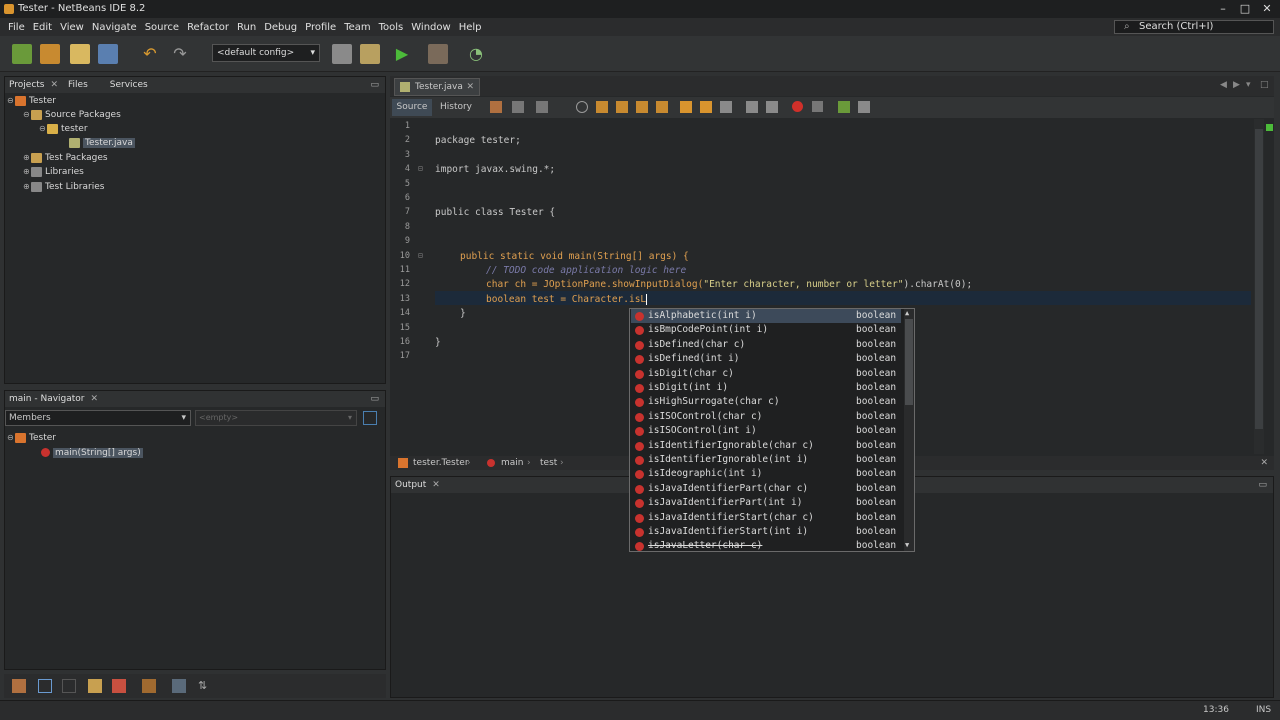  Describe the element at coordinates (412, 107) in the screenshot. I see `source-tab: Source` at that location.